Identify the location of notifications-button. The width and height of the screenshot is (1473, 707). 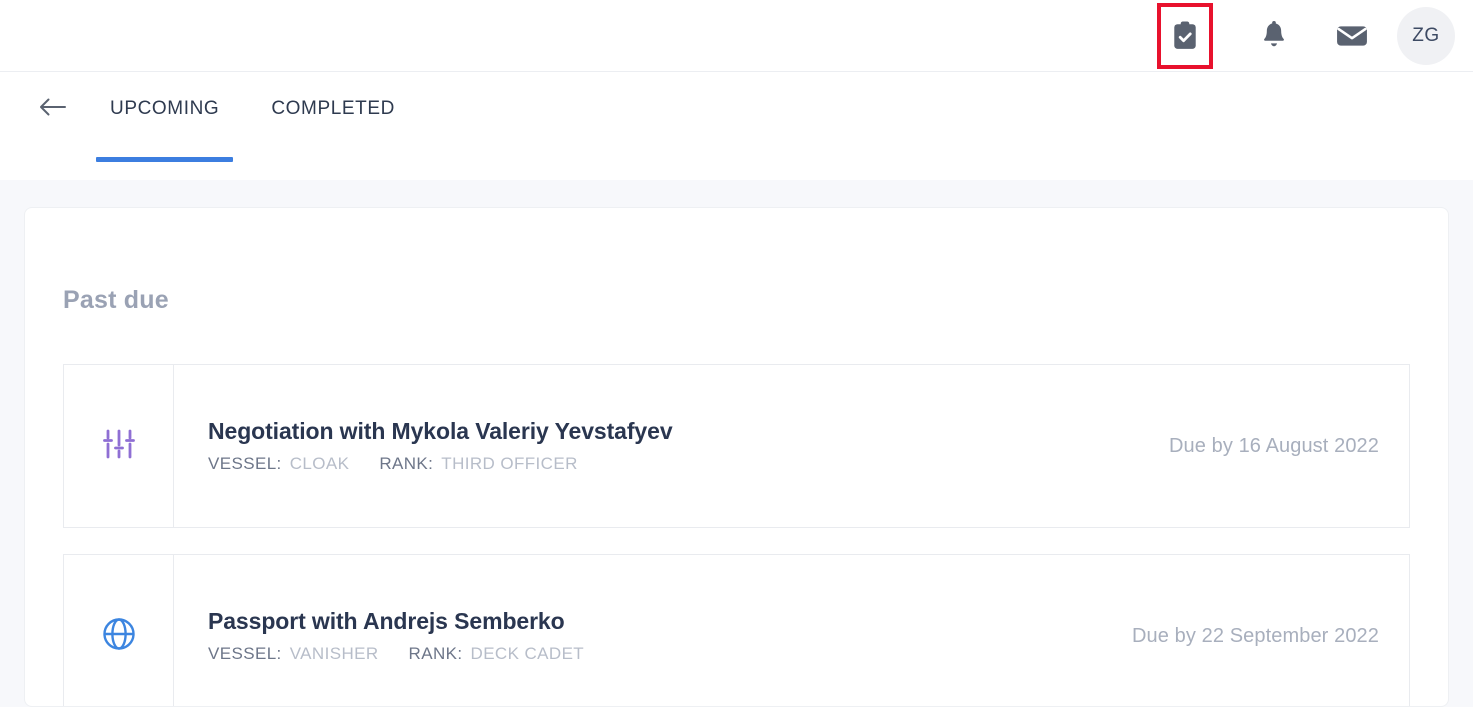
(1274, 36).